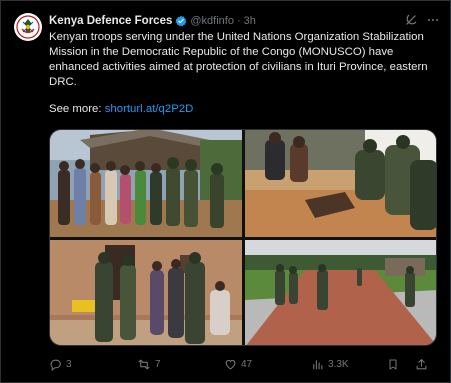  I want to click on repost-icon, so click(144, 364).